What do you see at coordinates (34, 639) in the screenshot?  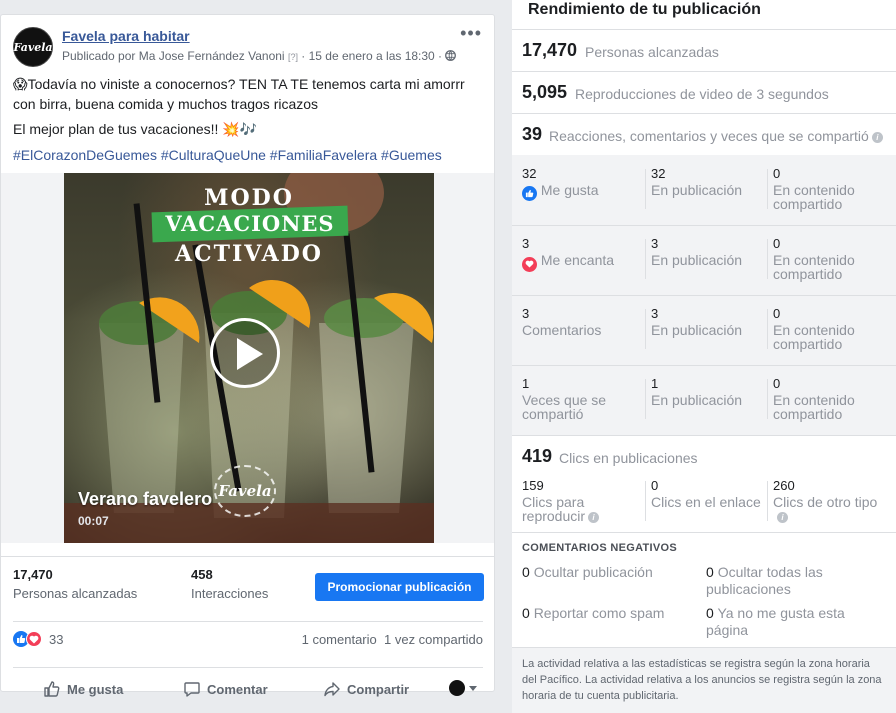 I see `love-reaction-icon` at bounding box center [34, 639].